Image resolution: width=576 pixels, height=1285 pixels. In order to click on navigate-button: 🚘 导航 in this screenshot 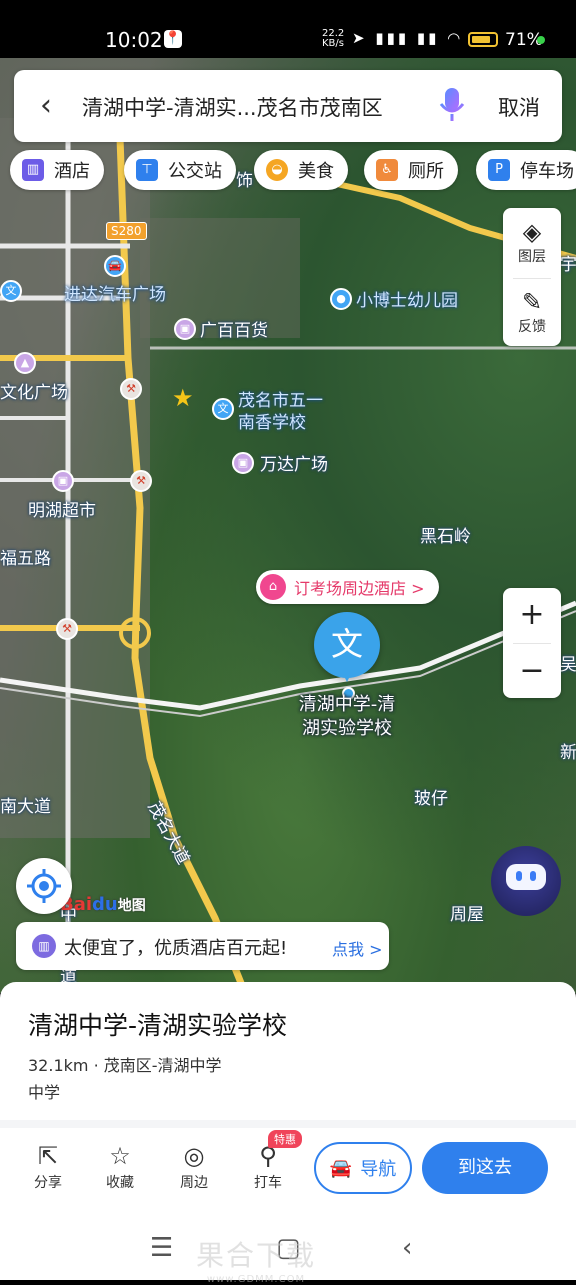, I will do `click(363, 1168)`.